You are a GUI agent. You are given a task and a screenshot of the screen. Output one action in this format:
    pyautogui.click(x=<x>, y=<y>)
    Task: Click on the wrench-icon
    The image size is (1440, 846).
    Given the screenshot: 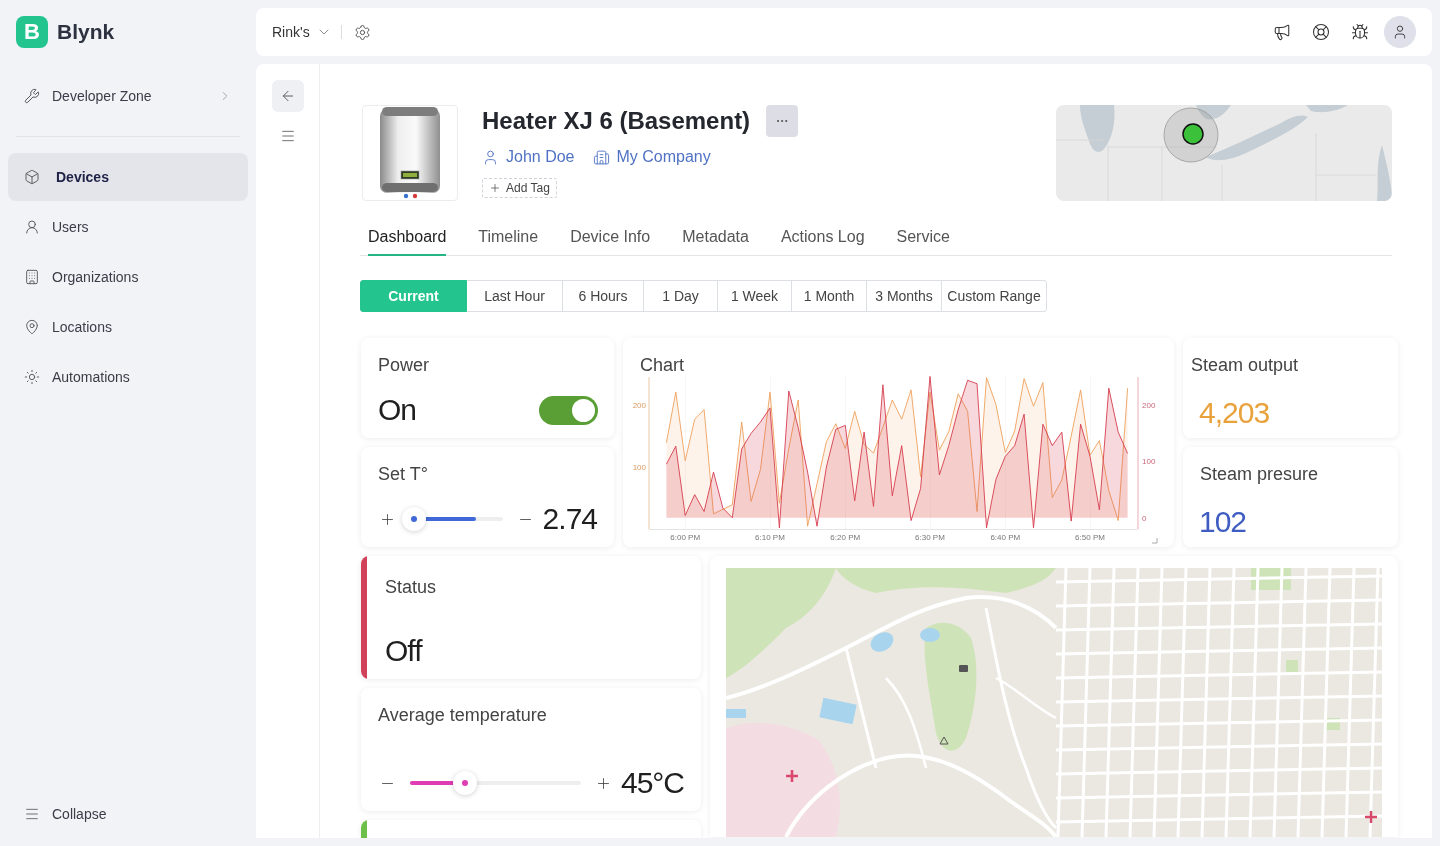 What is the action you would take?
    pyautogui.click(x=32, y=96)
    